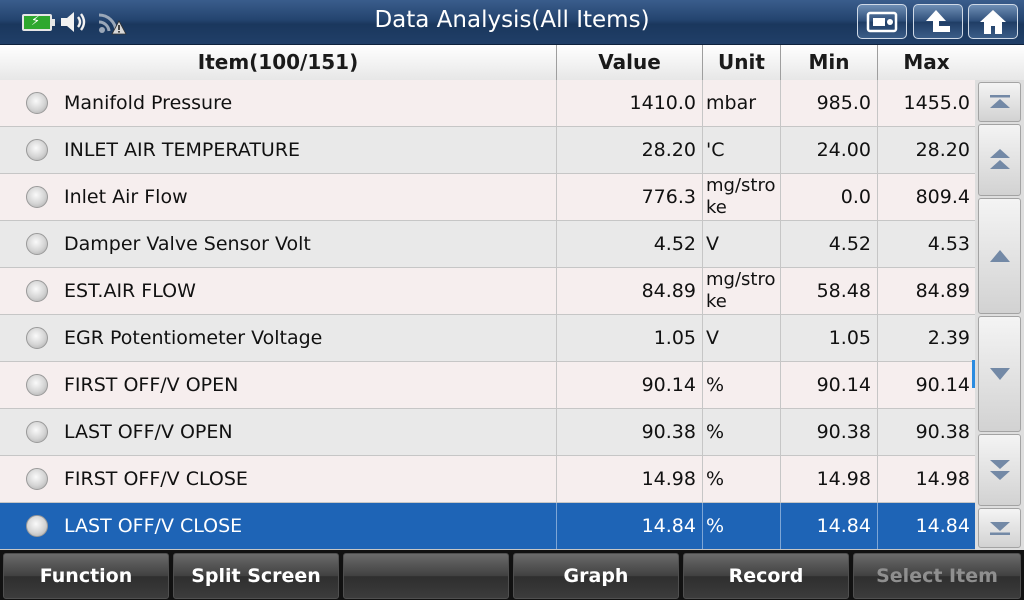 The height and width of the screenshot is (600, 1024). Describe the element at coordinates (278, 526) in the screenshot. I see `item-cell: LAST OFF/V CLOSE` at that location.